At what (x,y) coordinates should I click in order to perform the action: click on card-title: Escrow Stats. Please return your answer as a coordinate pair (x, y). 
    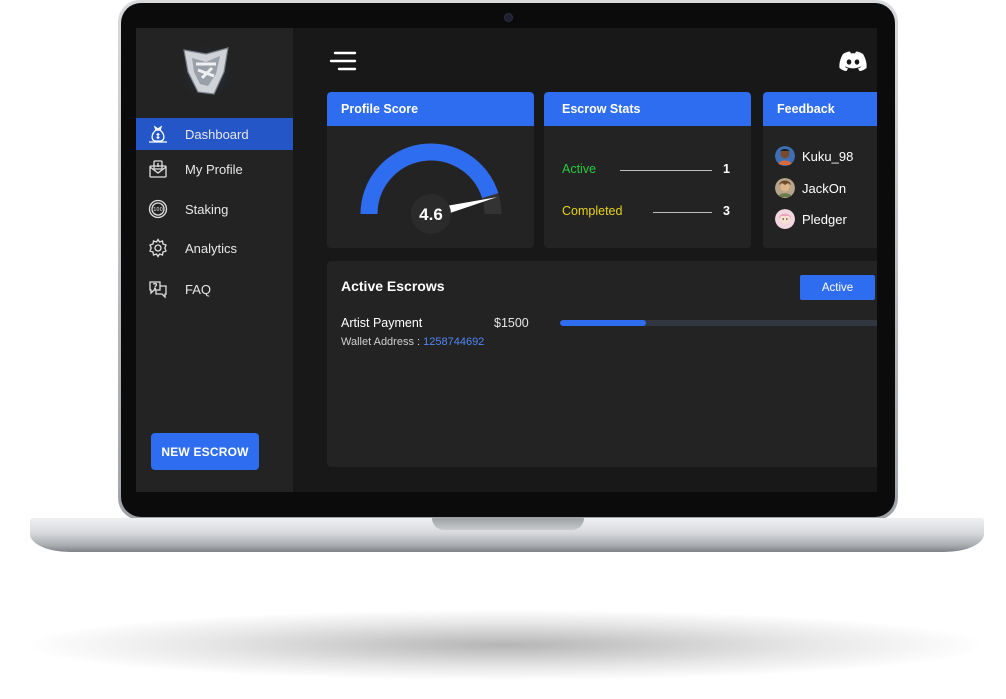
    Looking at the image, I should click on (647, 109).